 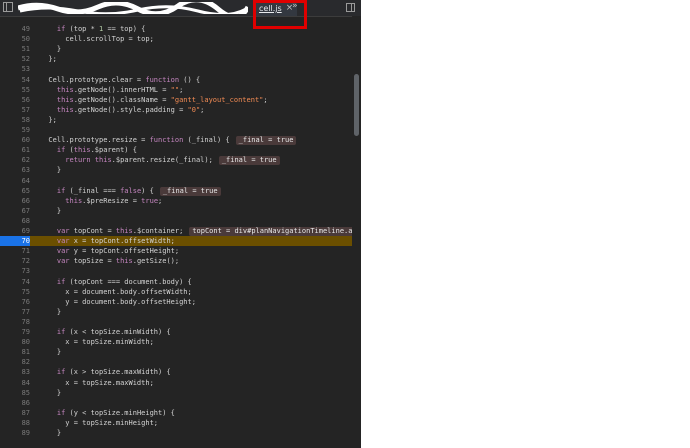 What do you see at coordinates (176, 322) in the screenshot?
I see `code-line: 78` at bounding box center [176, 322].